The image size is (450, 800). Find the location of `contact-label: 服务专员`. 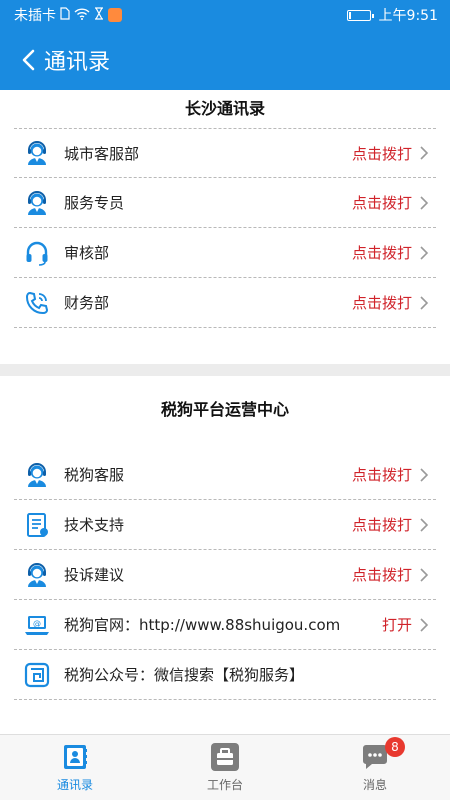

contact-label: 服务专员 is located at coordinates (94, 203).